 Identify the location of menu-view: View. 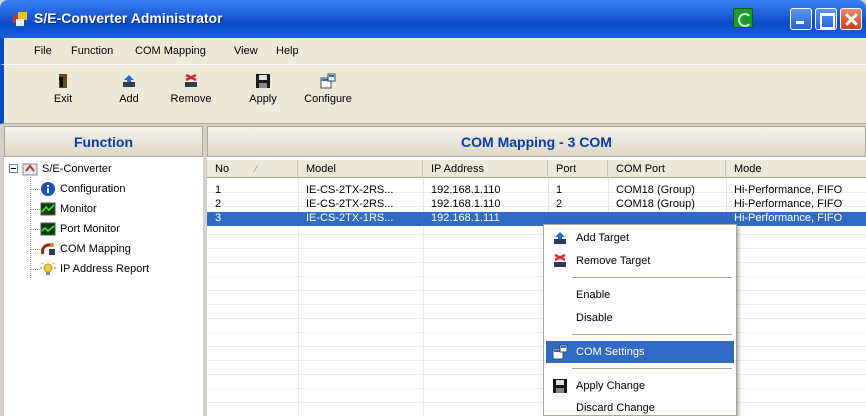
(246, 51).